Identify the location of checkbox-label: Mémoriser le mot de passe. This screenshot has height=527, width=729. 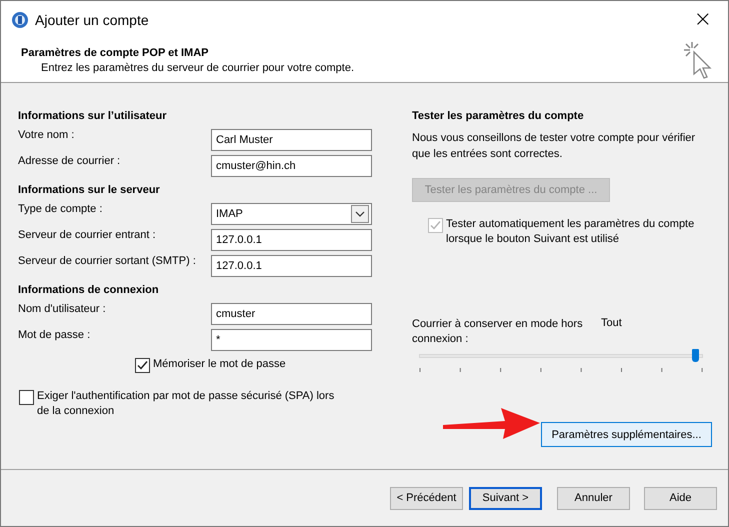
(219, 364).